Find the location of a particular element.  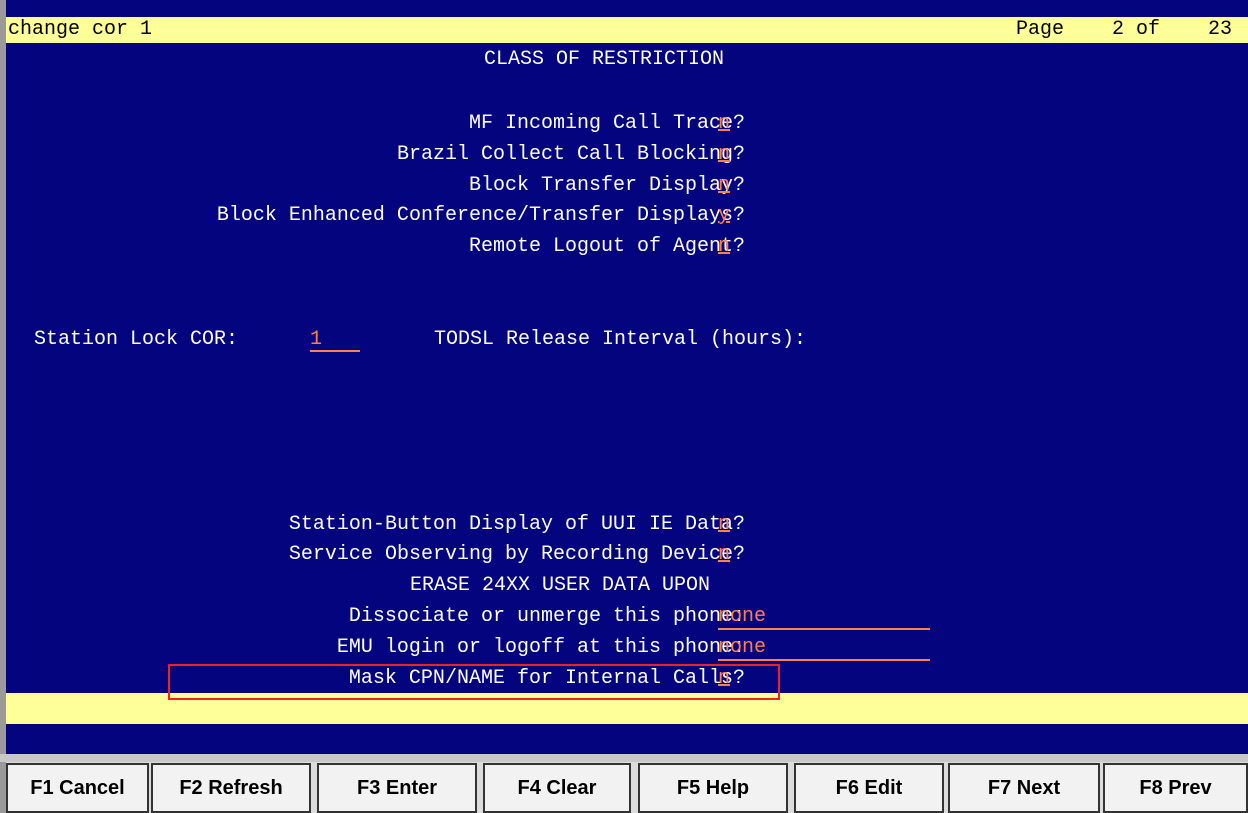

erase-heading: ERASE 24XX USER DATA UPON is located at coordinates (560, 585).